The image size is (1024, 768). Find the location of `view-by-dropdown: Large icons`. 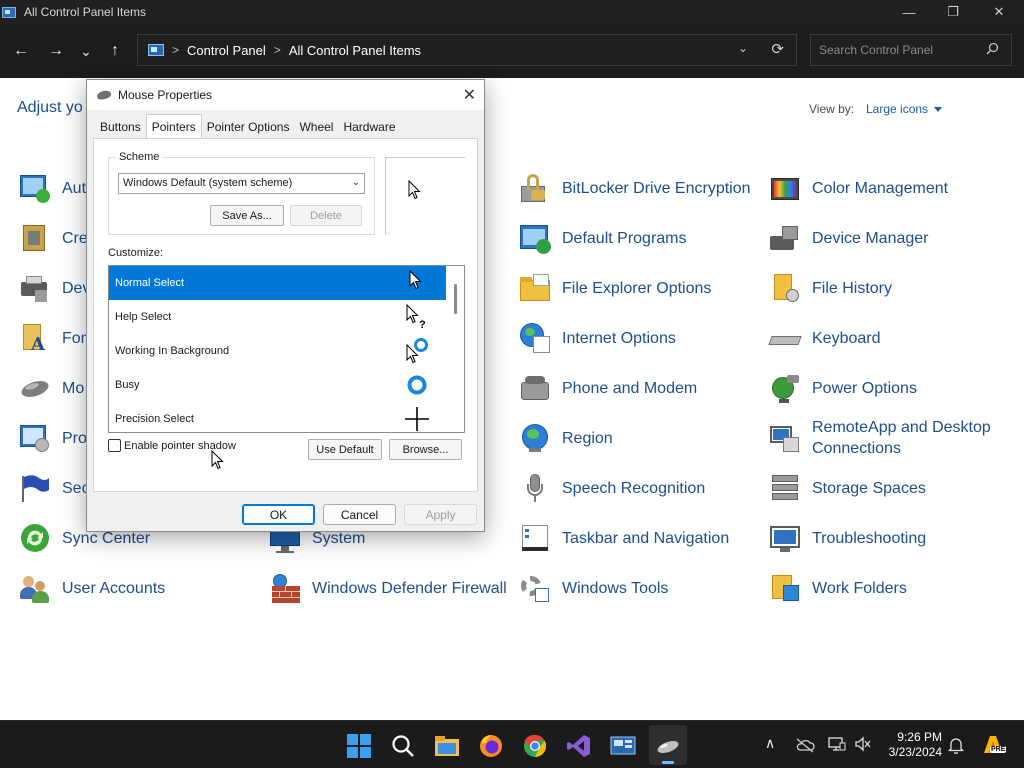

view-by-dropdown: Large icons is located at coordinates (904, 109).